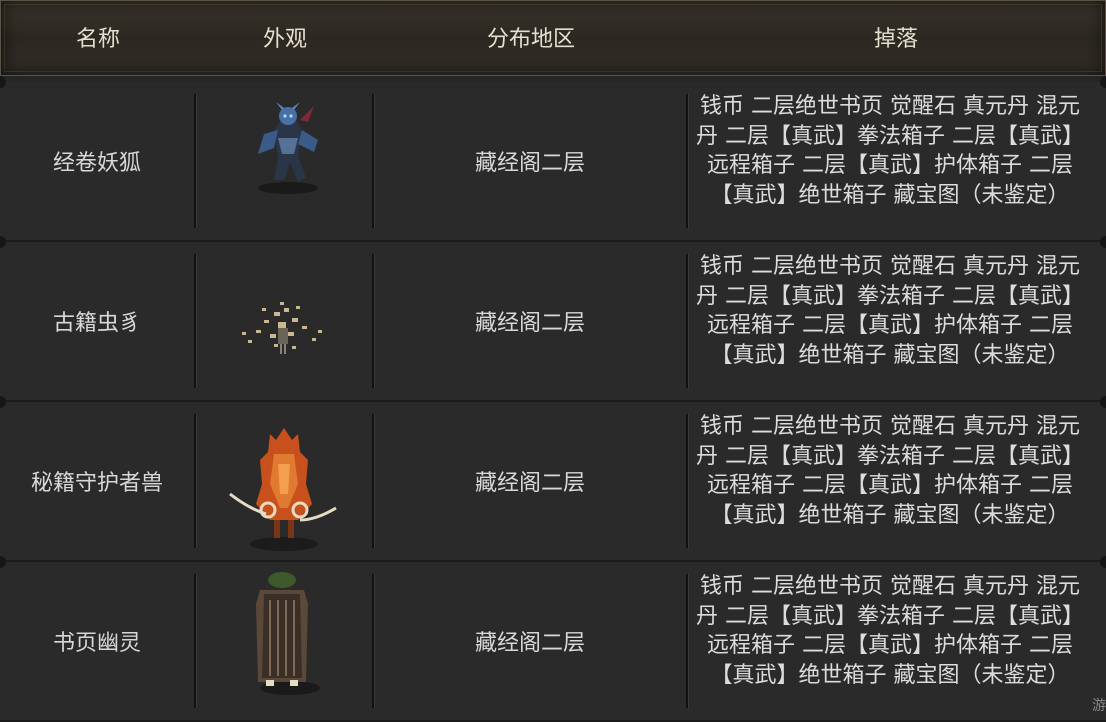 The height and width of the screenshot is (722, 1106). What do you see at coordinates (895, 39) in the screenshot?
I see `column-header-drops: 掉落` at bounding box center [895, 39].